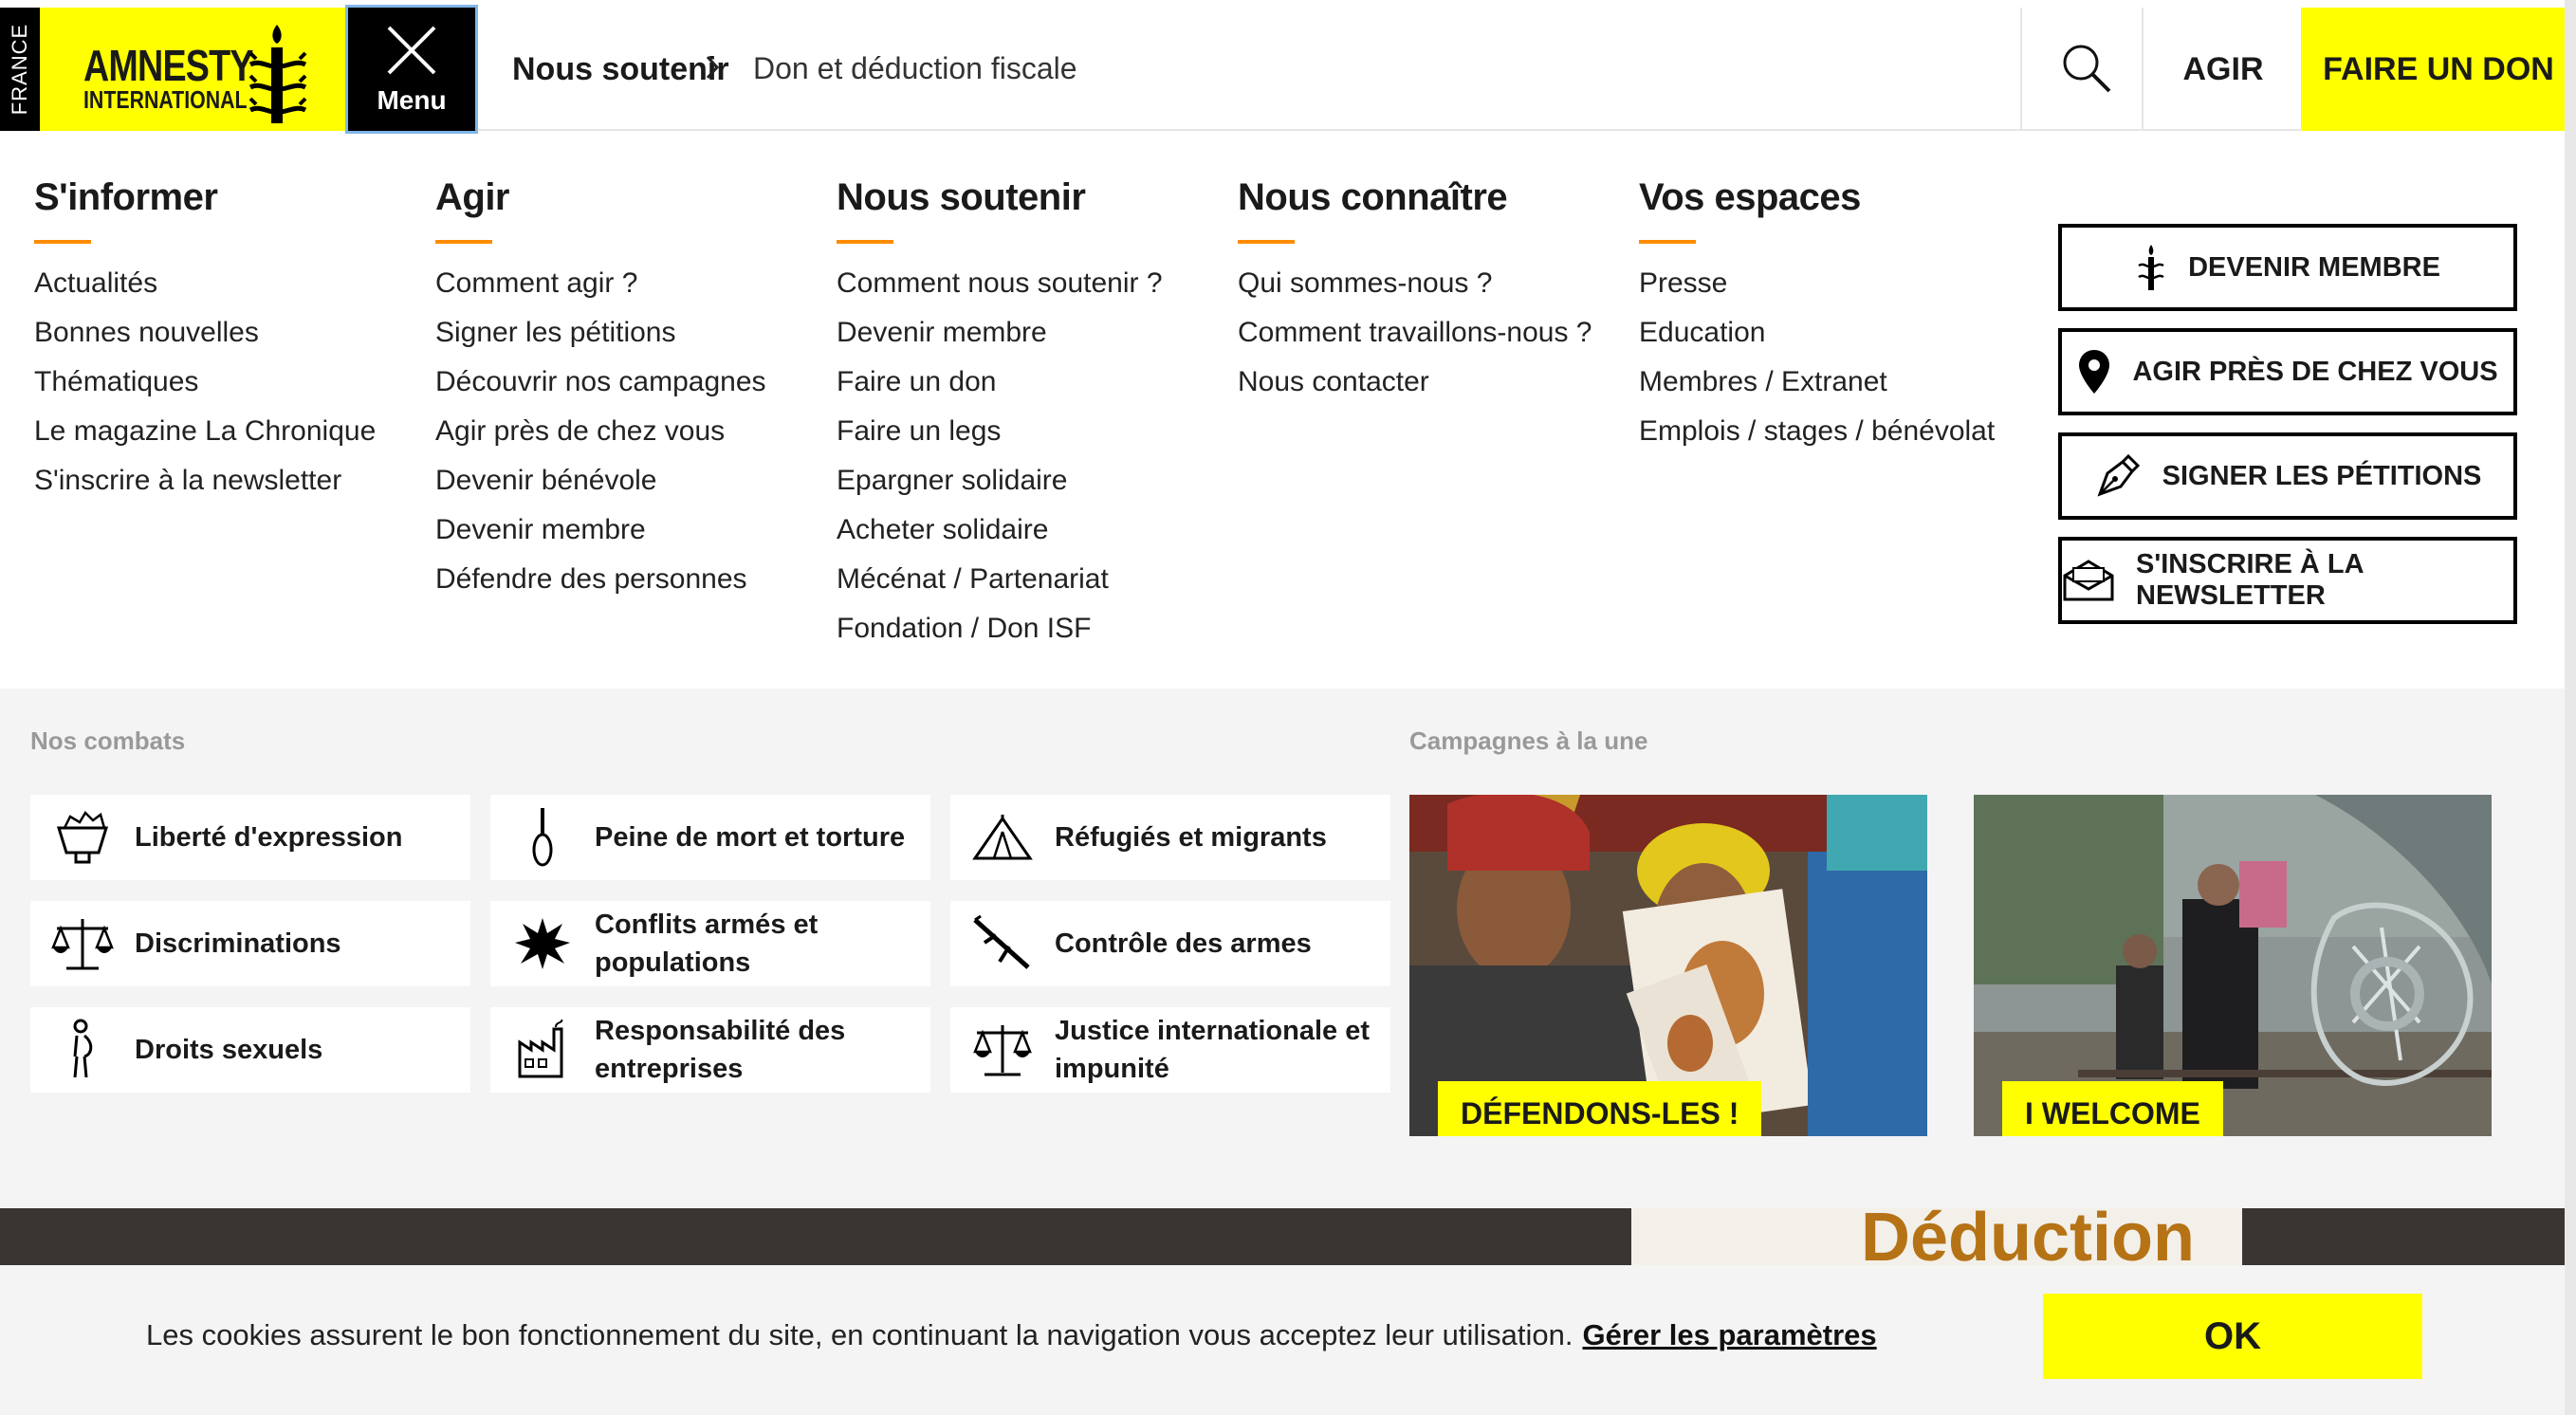 The image size is (2576, 1415). What do you see at coordinates (1288, 1237) in the screenshot?
I see `page-content-behind: Déduction` at bounding box center [1288, 1237].